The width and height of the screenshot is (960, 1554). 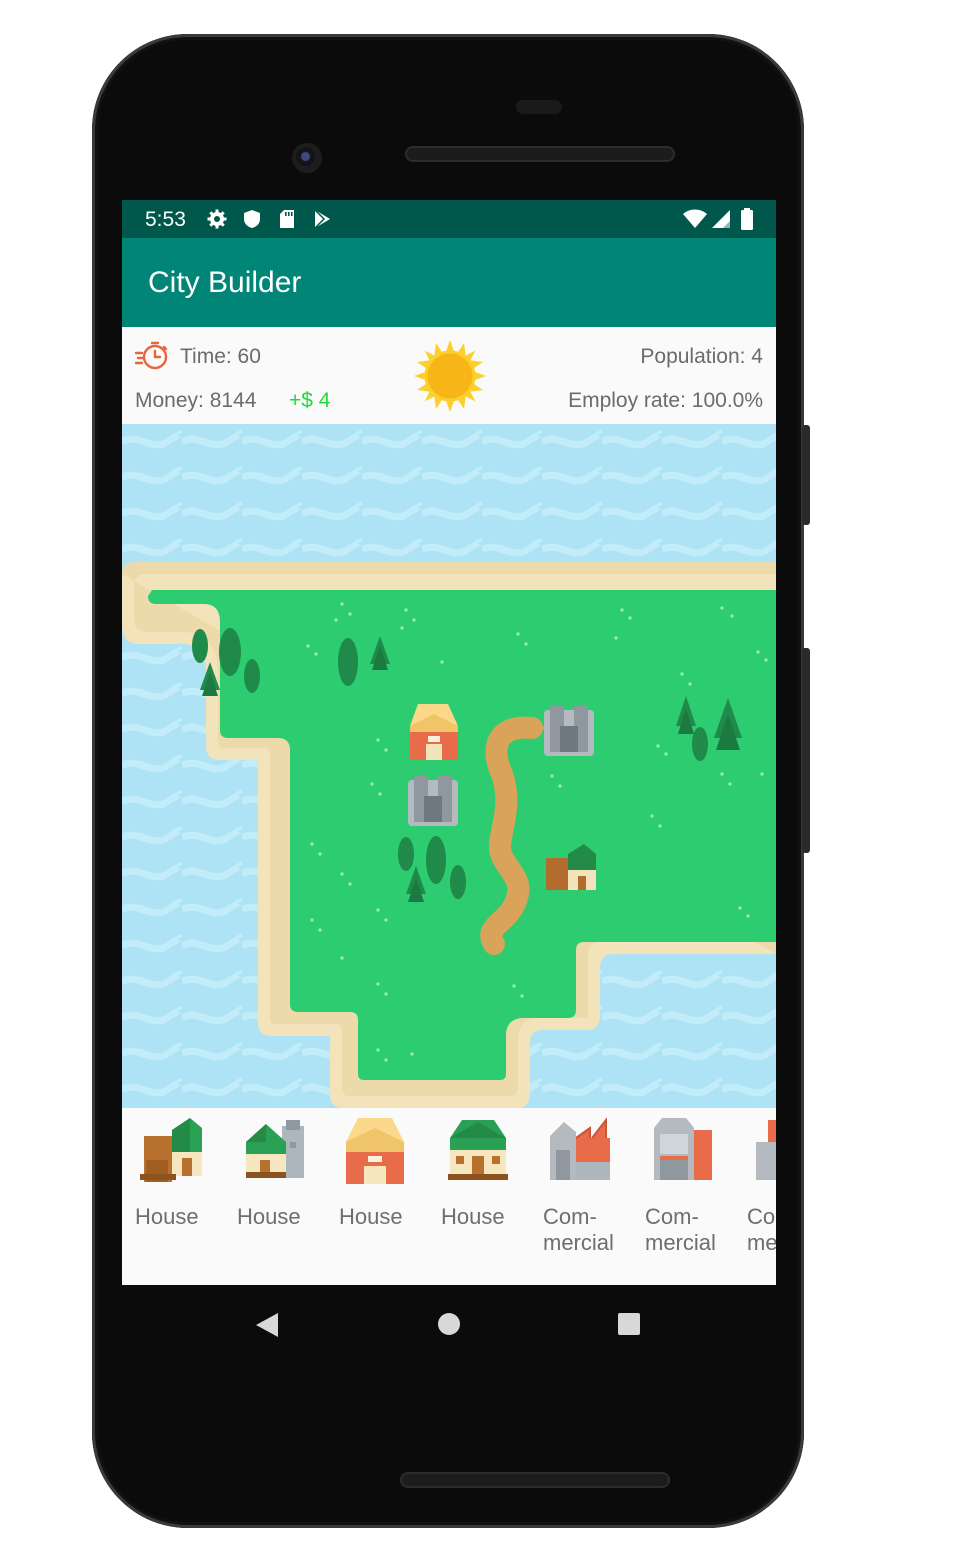 What do you see at coordinates (479, 1187) in the screenshot?
I see `palette-item-house-green: House` at bounding box center [479, 1187].